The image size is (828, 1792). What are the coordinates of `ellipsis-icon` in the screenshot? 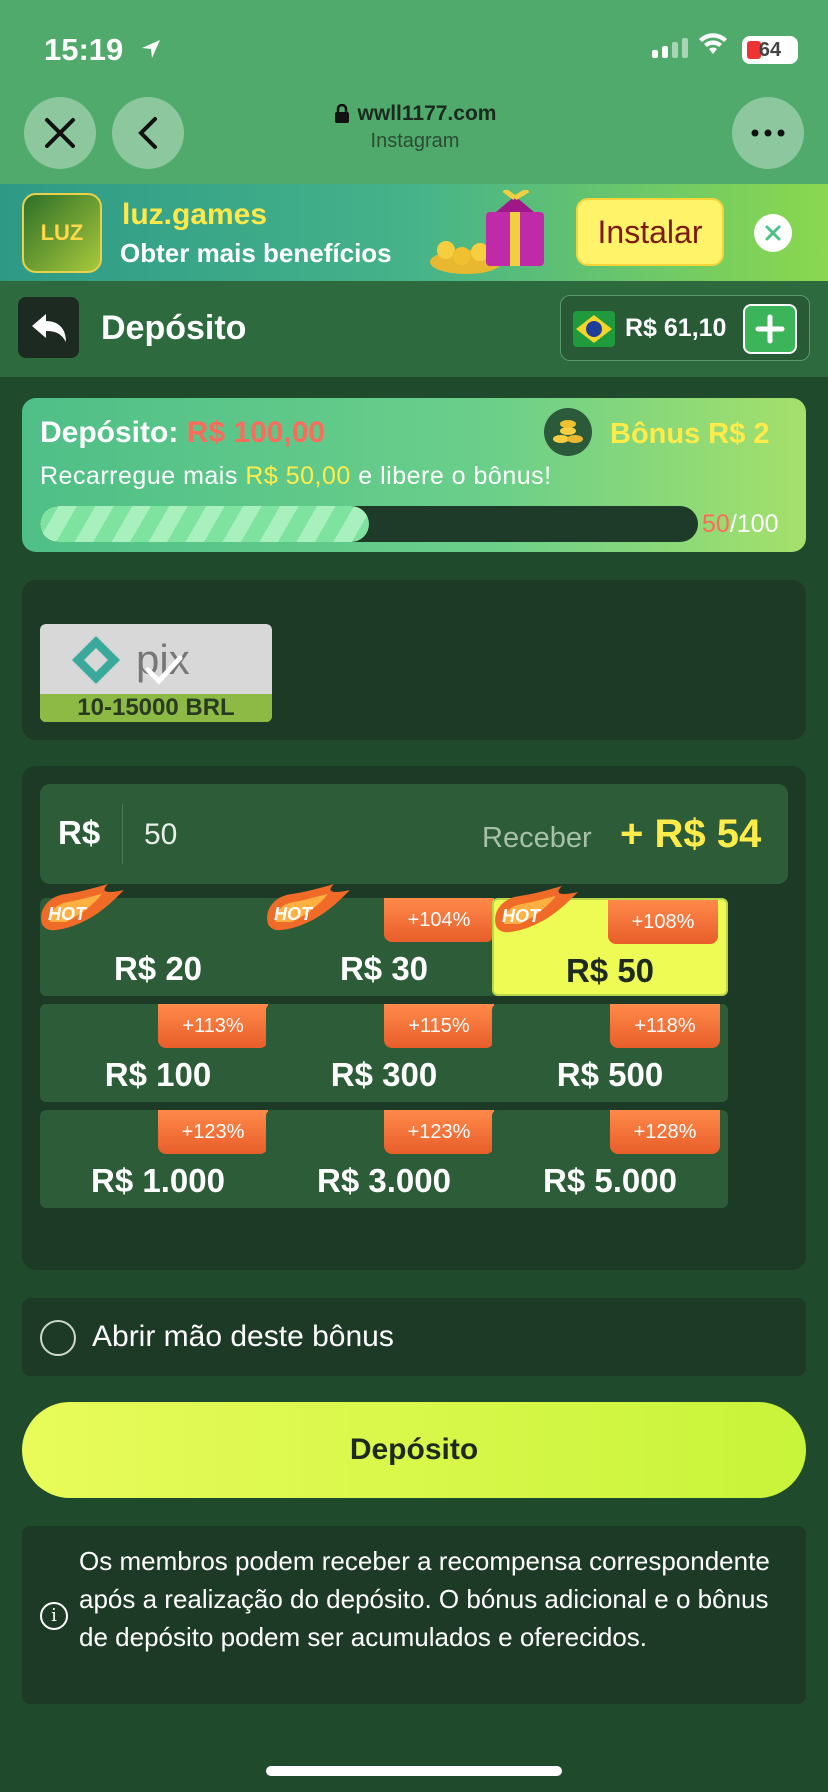 It's located at (768, 133).